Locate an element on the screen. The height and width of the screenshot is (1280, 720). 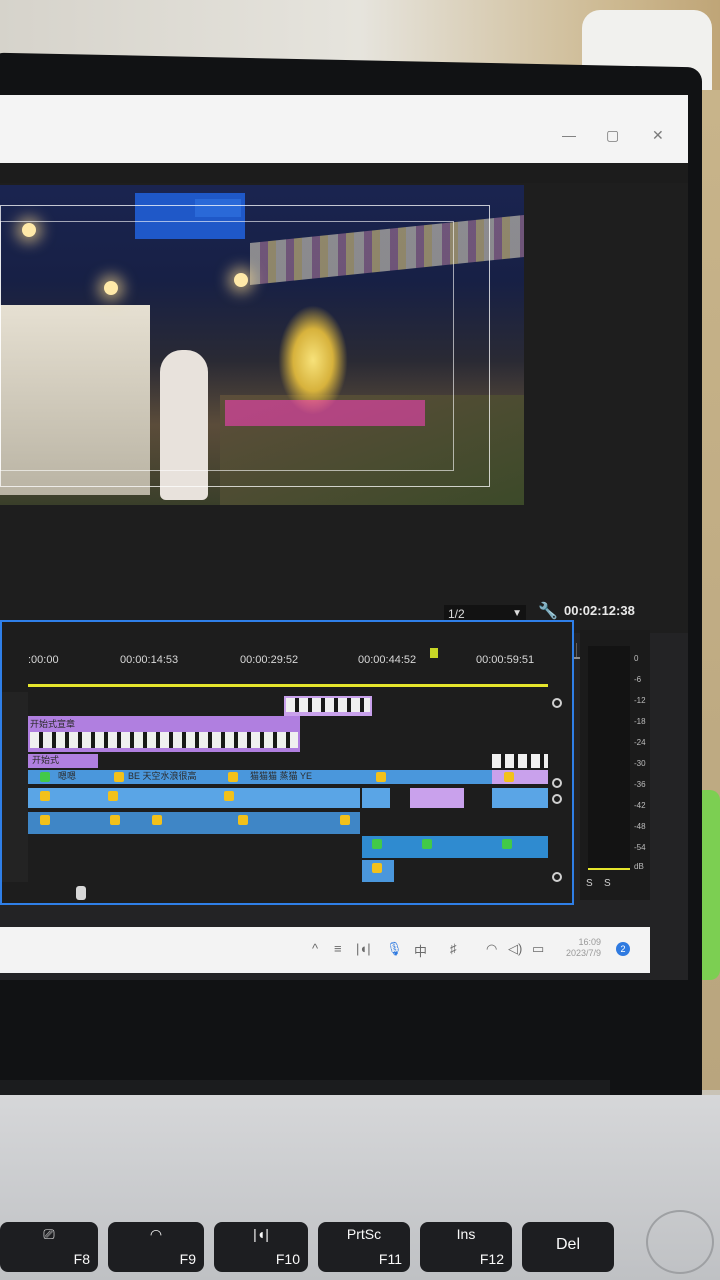
track-a4 is located at coordinates (288, 847).